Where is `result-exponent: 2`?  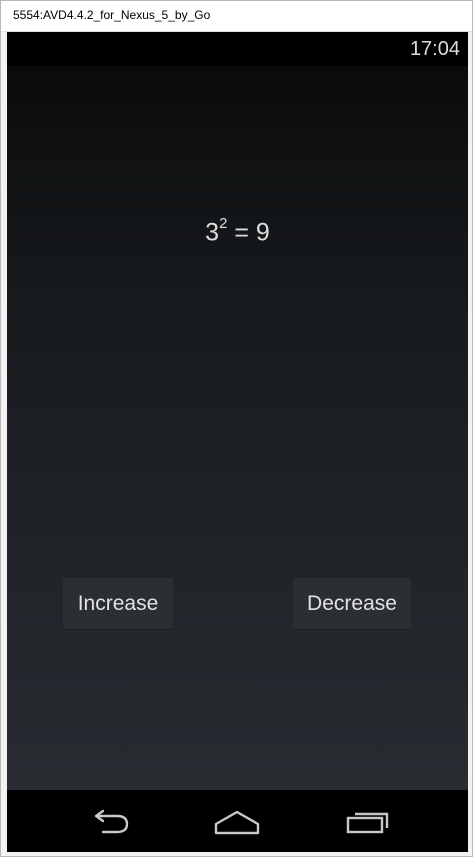
result-exponent: 2 is located at coordinates (223, 223).